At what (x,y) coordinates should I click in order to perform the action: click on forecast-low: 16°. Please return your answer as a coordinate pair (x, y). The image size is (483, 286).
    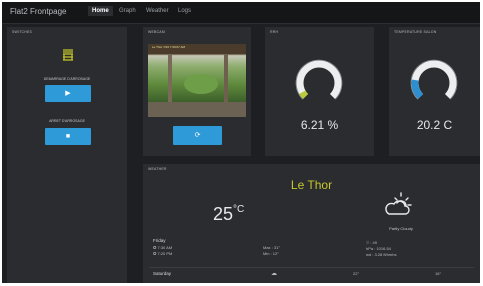
    Looking at the image, I should click on (438, 273).